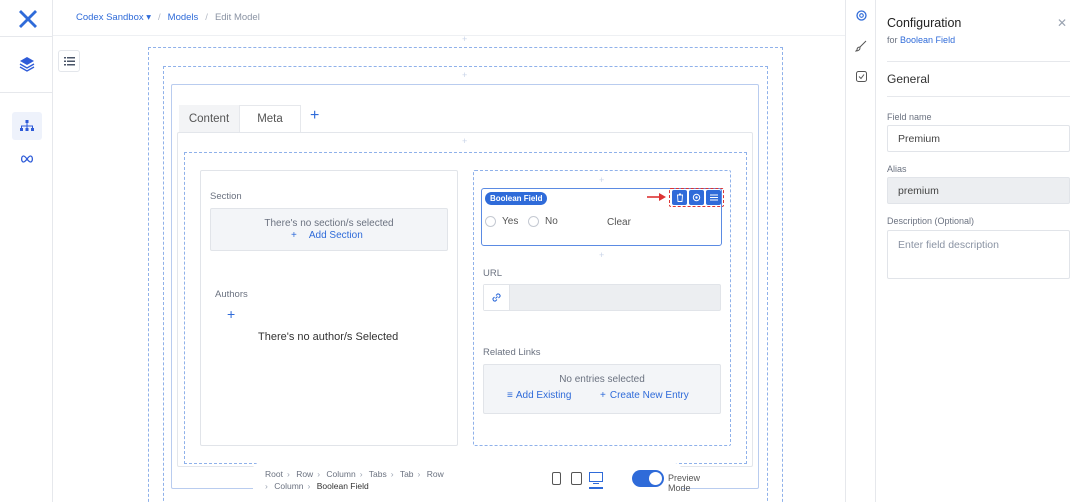 The height and width of the screenshot is (502, 1080). Describe the element at coordinates (897, 169) in the screenshot. I see `alias-label: Alias` at that location.